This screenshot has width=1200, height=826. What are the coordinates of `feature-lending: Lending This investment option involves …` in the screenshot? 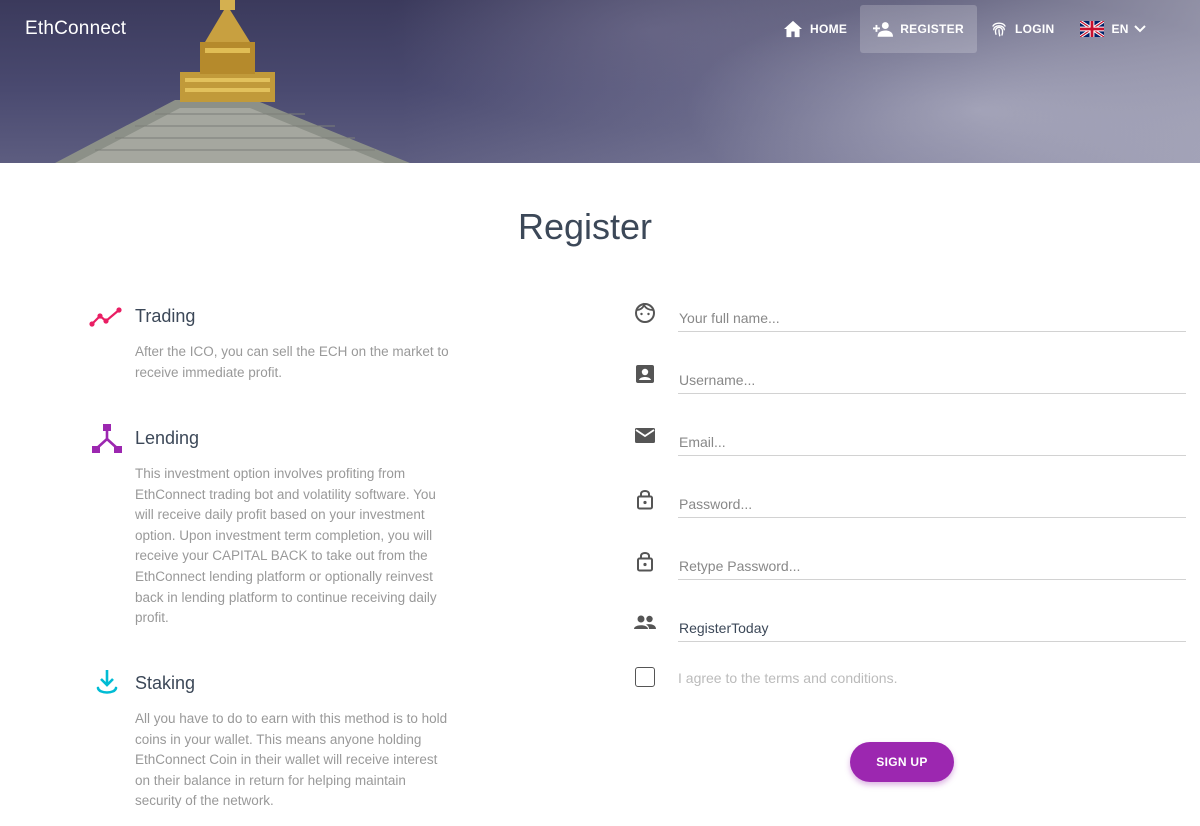 It's located at (273, 529).